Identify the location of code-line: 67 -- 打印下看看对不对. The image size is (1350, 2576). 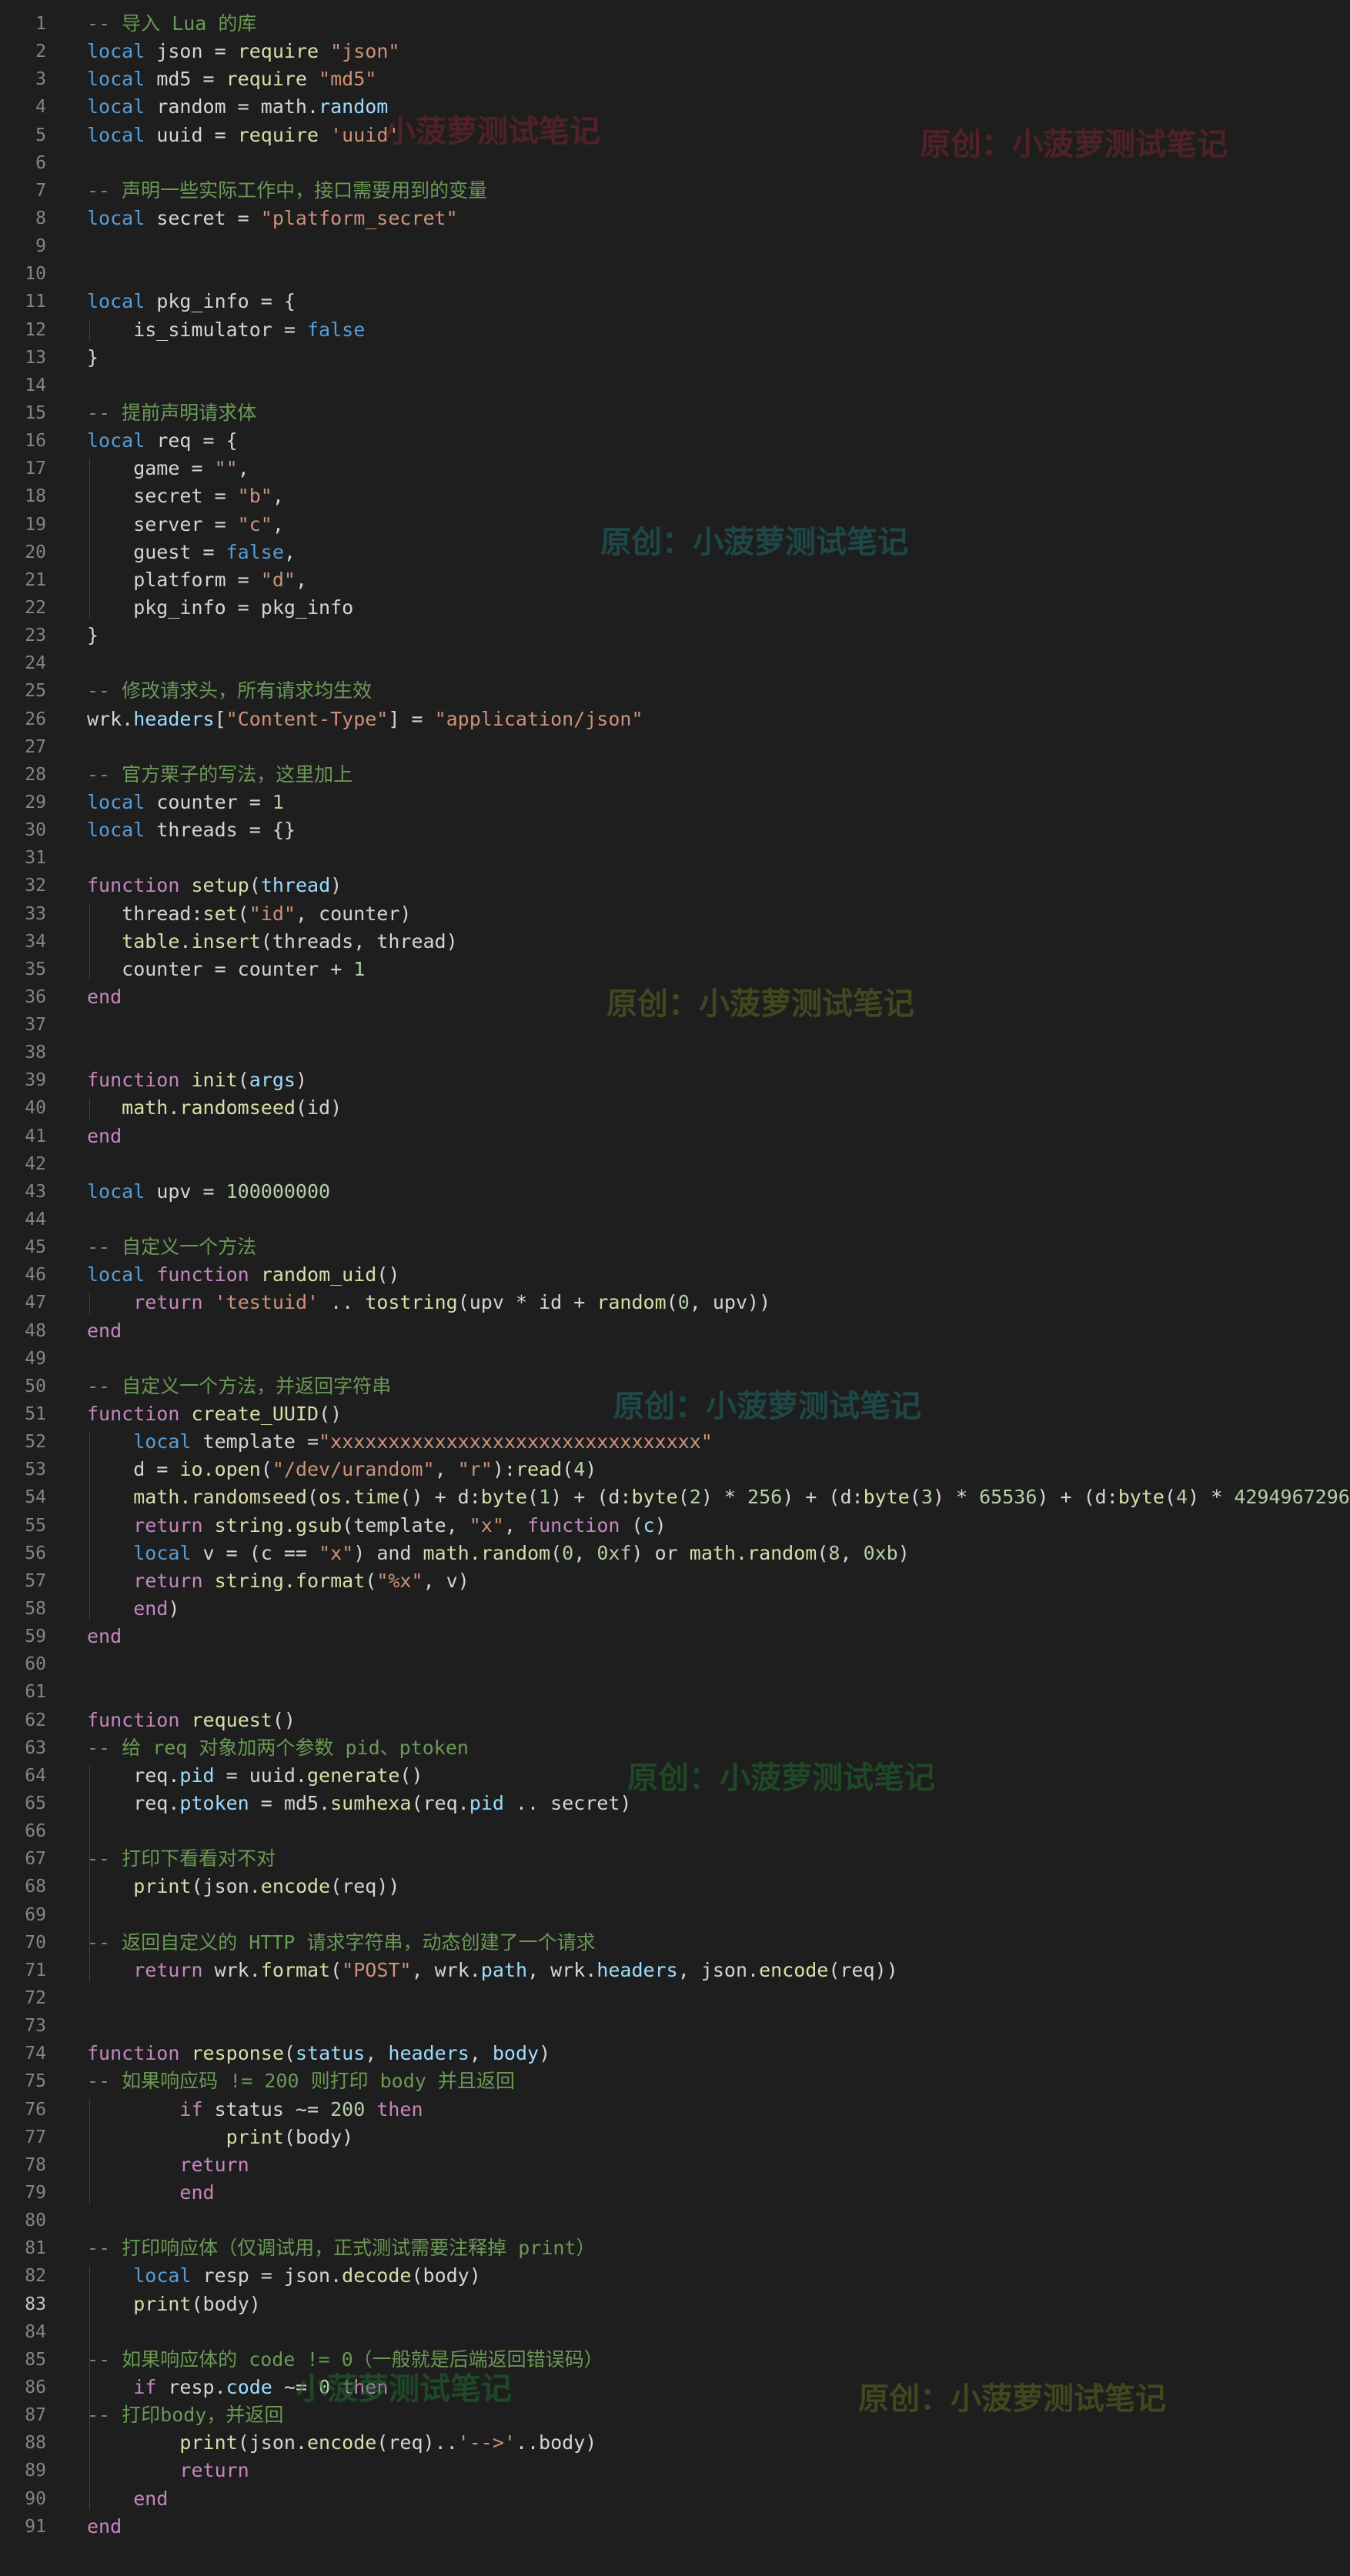
(675, 1859).